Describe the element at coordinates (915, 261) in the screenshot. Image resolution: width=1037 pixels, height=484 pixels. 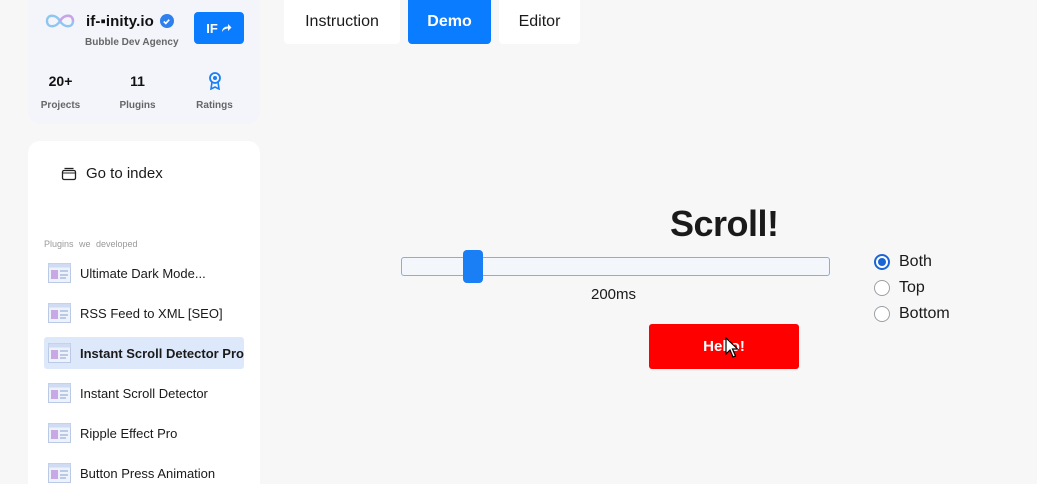
I see `radio-label: Both` at that location.